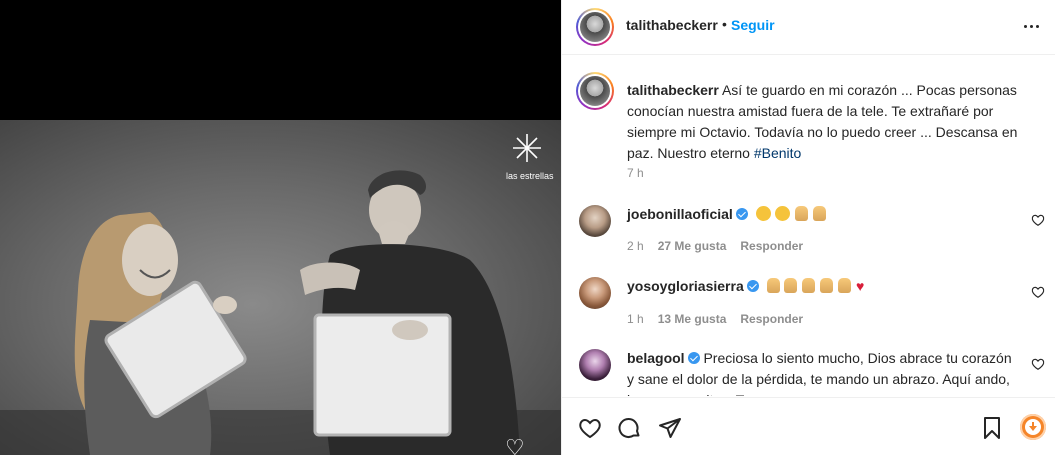  What do you see at coordinates (590, 428) in the screenshot?
I see `heart-icon` at bounding box center [590, 428].